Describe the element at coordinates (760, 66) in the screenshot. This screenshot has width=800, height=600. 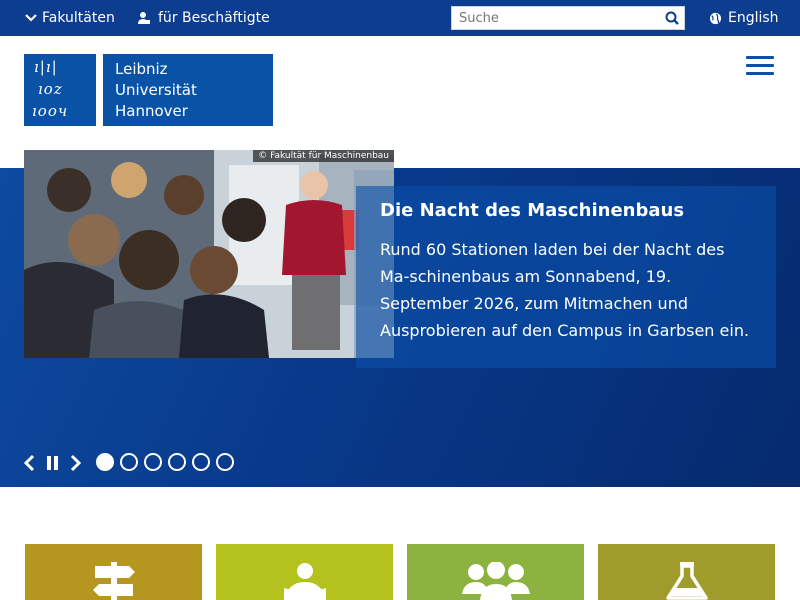
I see `hamburger-menu-icon` at that location.